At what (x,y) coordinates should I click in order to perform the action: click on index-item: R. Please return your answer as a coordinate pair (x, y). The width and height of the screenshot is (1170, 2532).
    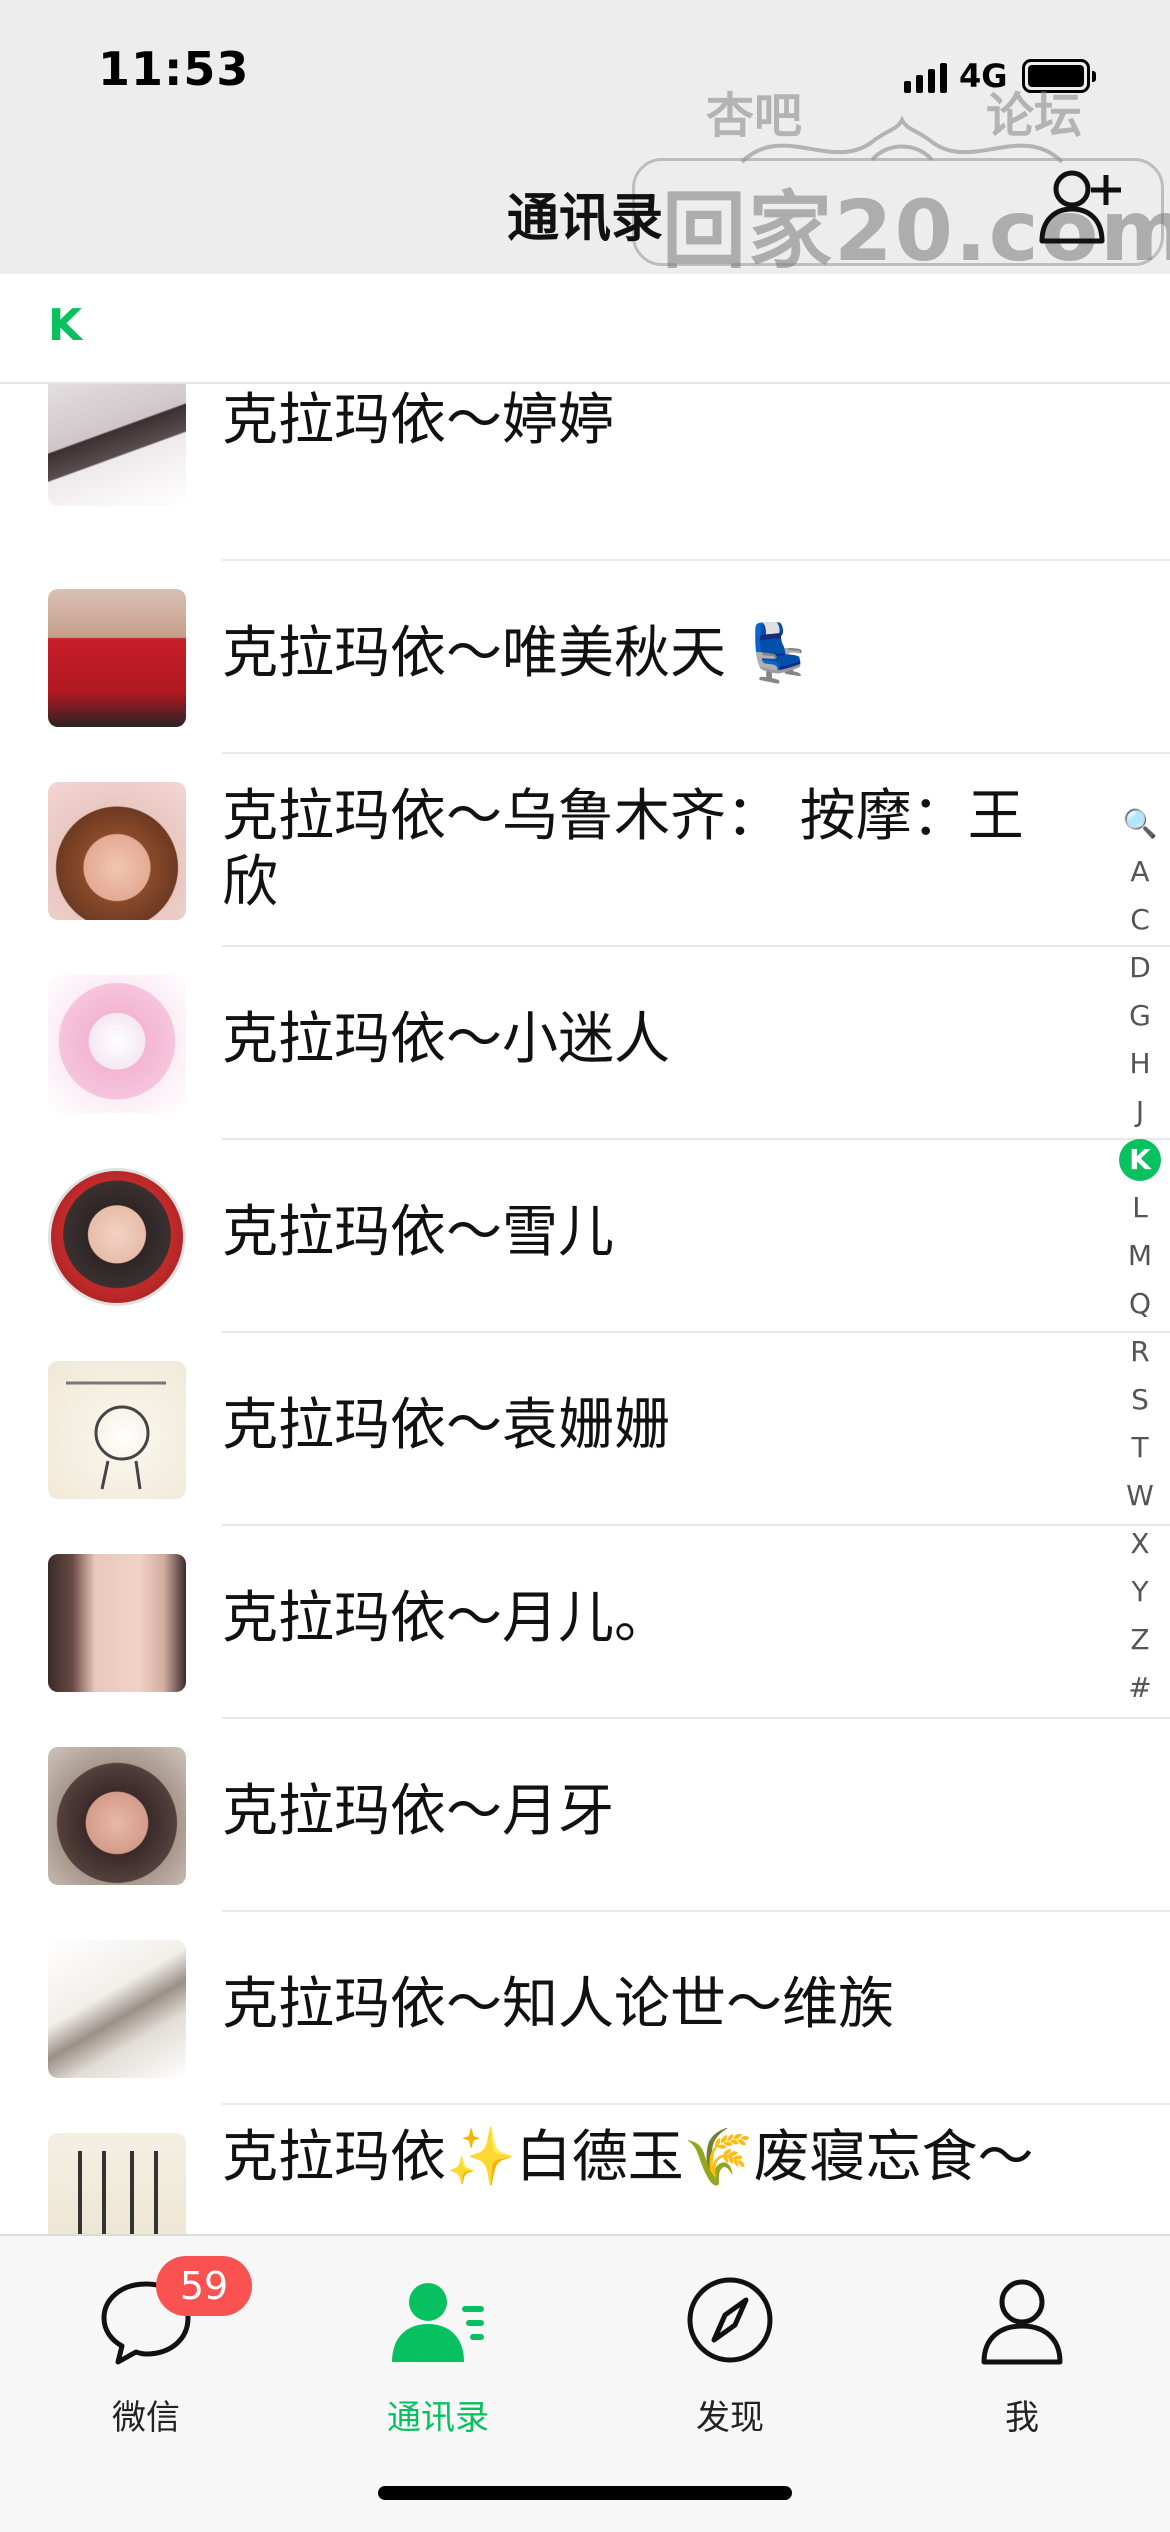
    Looking at the image, I should click on (1140, 1352).